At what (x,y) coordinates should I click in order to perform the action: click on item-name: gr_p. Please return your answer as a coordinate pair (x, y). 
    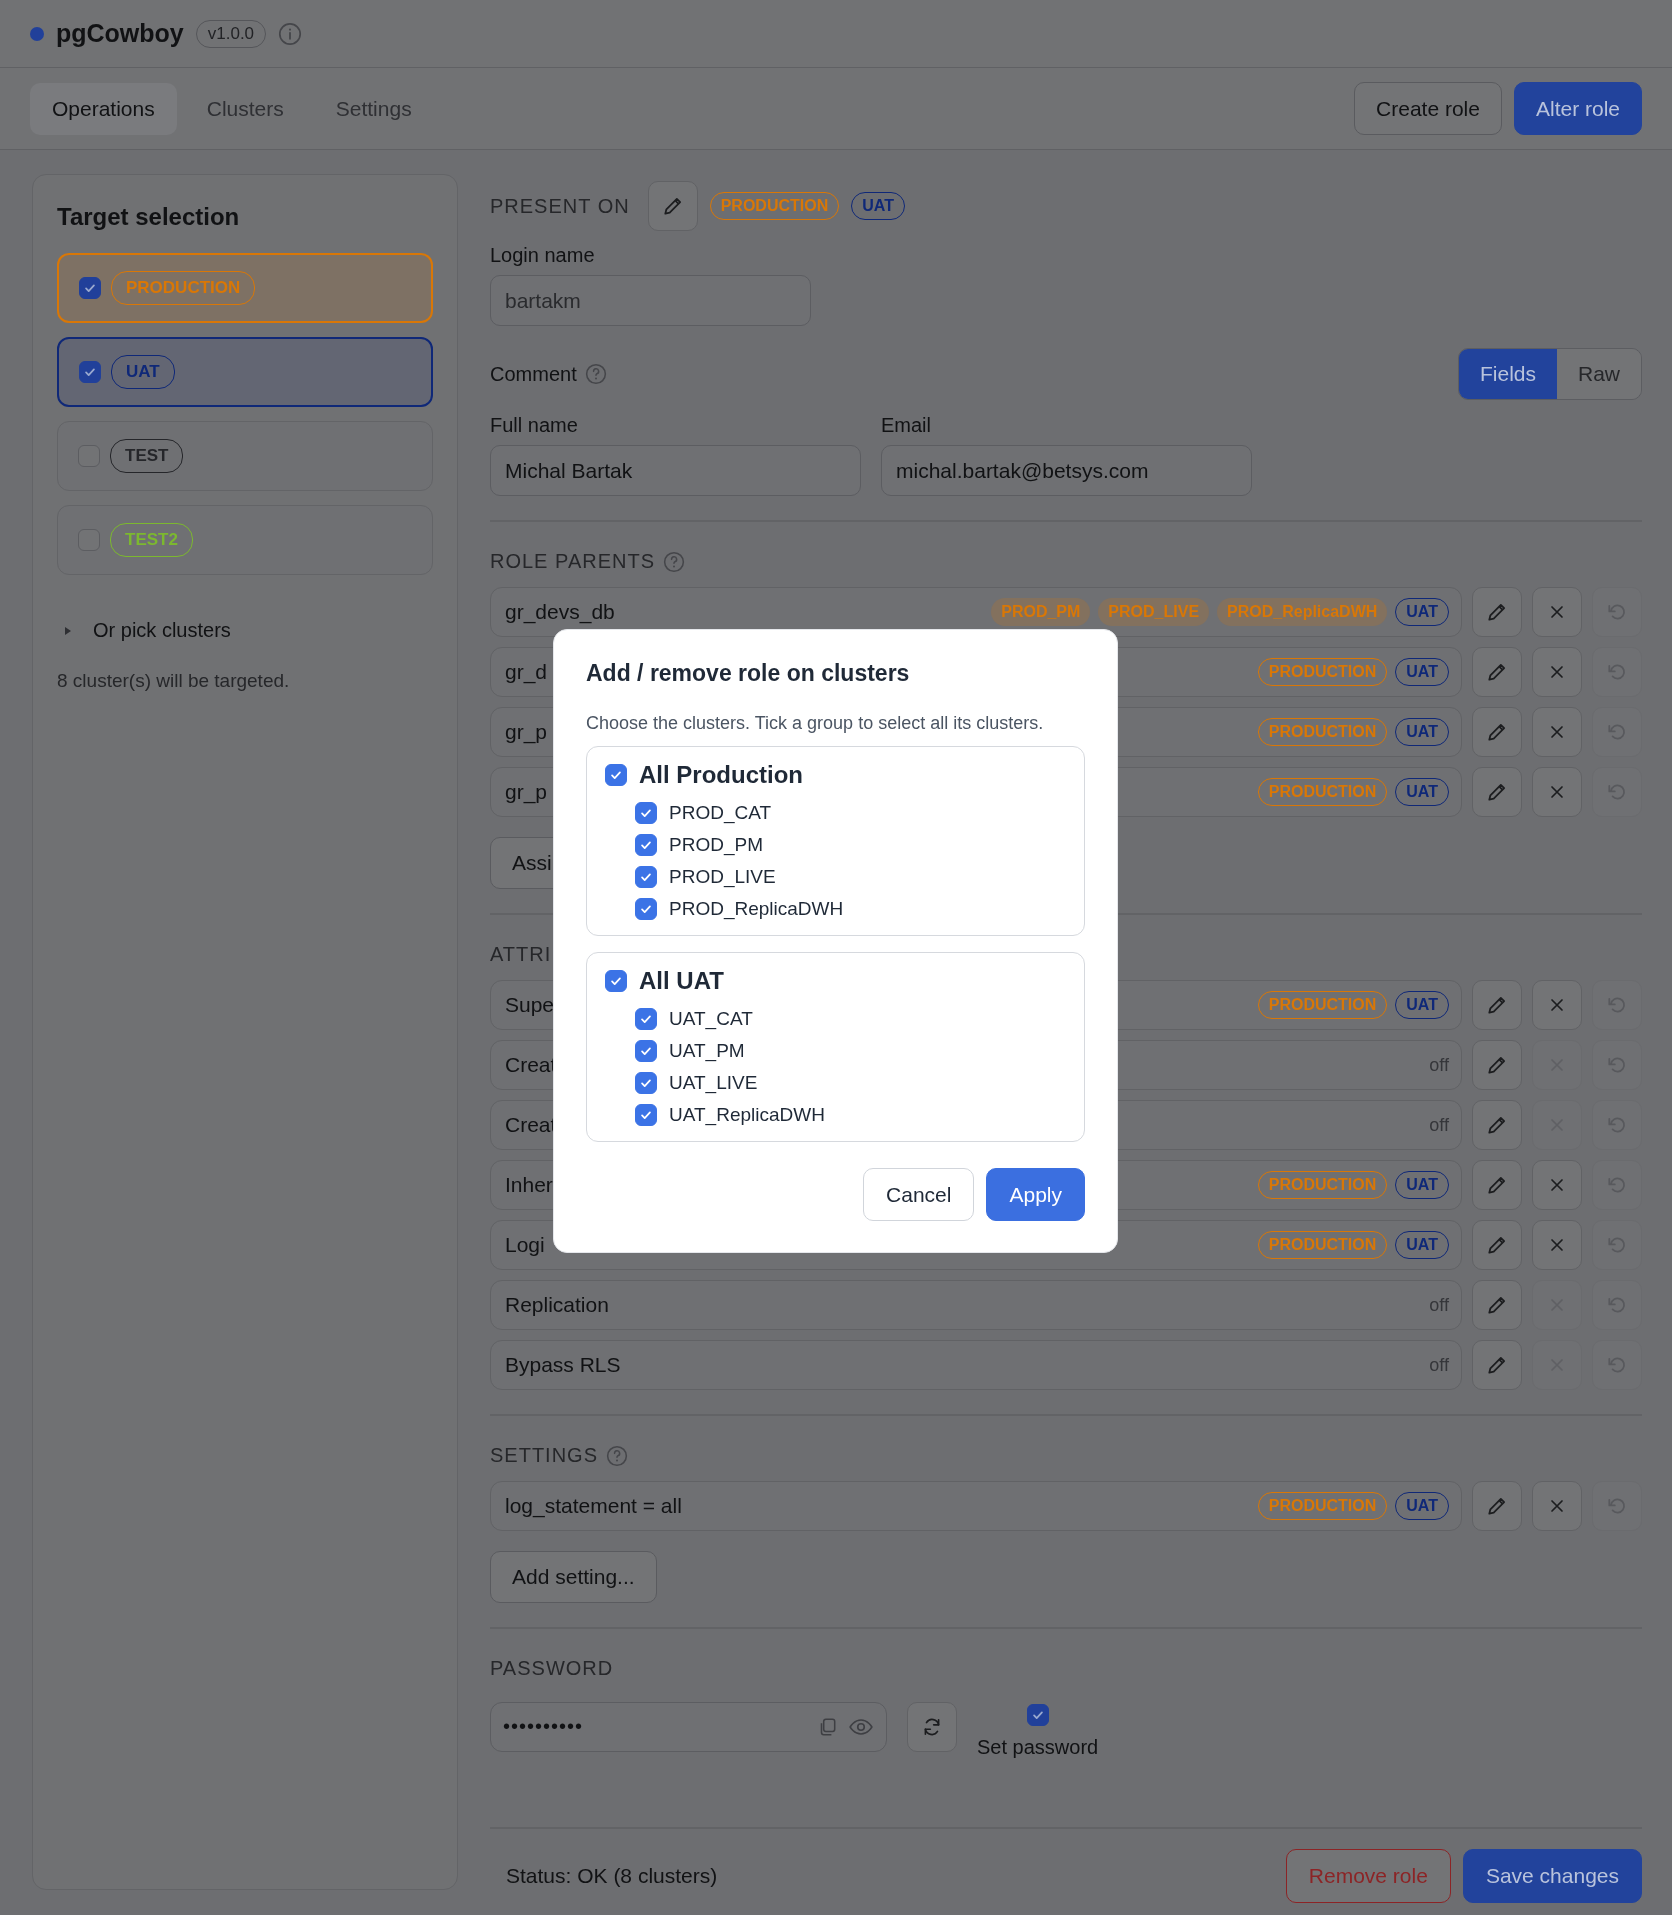
    Looking at the image, I should click on (526, 792).